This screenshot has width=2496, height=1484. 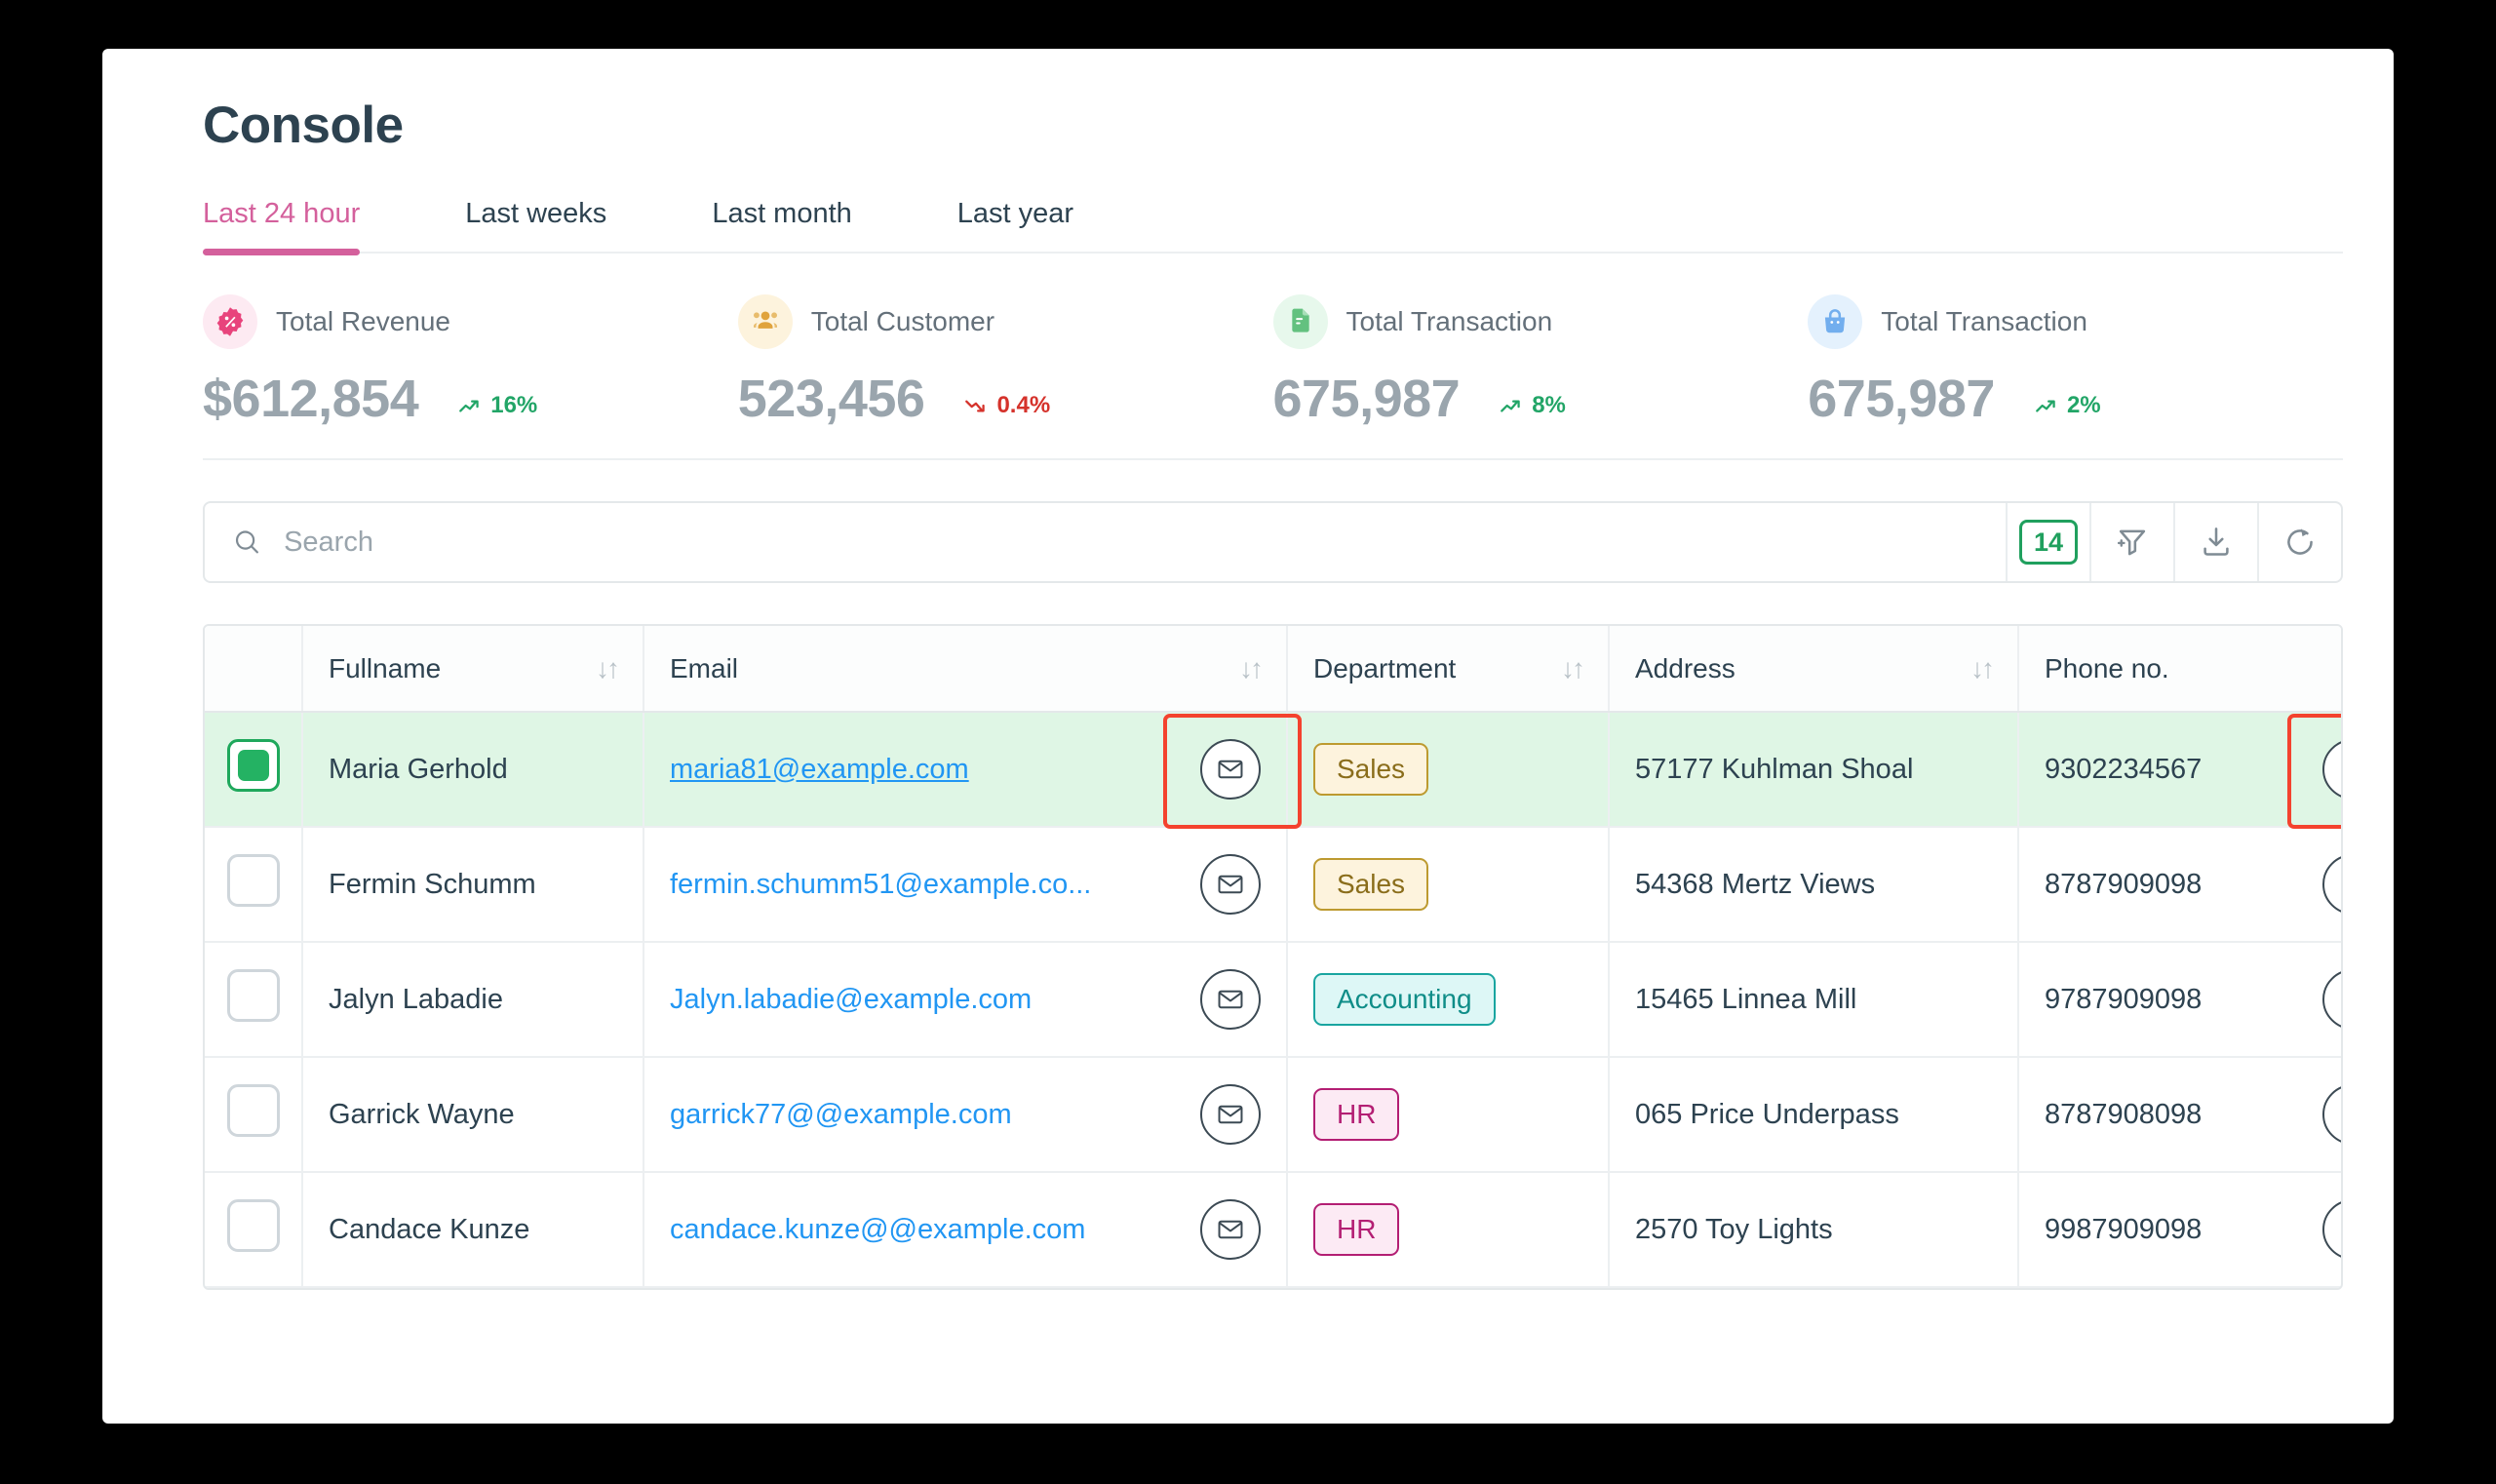 What do you see at coordinates (1734, 1229) in the screenshot?
I see `address-text: 2570 Toy Lights` at bounding box center [1734, 1229].